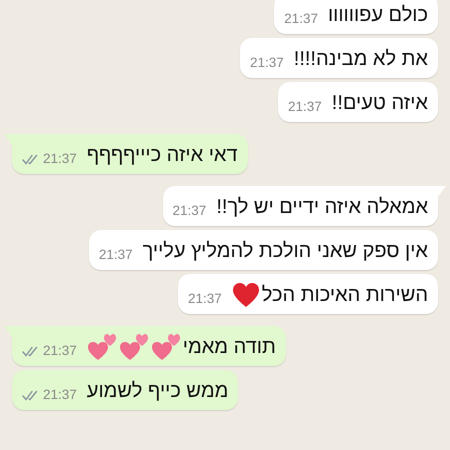  I want to click on message-text: ממש כייף לשמוע, so click(157, 391).